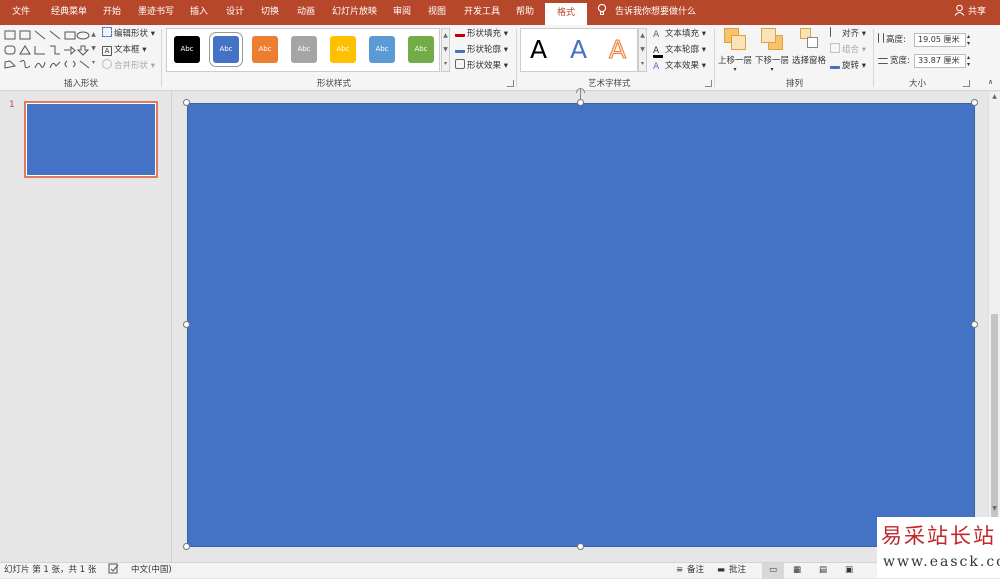 This screenshot has width=1000, height=579. Describe the element at coordinates (107, 32) in the screenshot. I see `edit-shape-icon` at that location.